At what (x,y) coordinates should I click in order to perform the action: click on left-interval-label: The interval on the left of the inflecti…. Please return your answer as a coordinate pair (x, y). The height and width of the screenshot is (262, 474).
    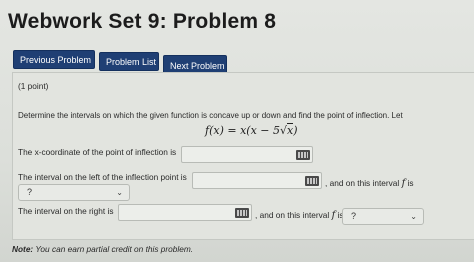
    Looking at the image, I should click on (102, 177).